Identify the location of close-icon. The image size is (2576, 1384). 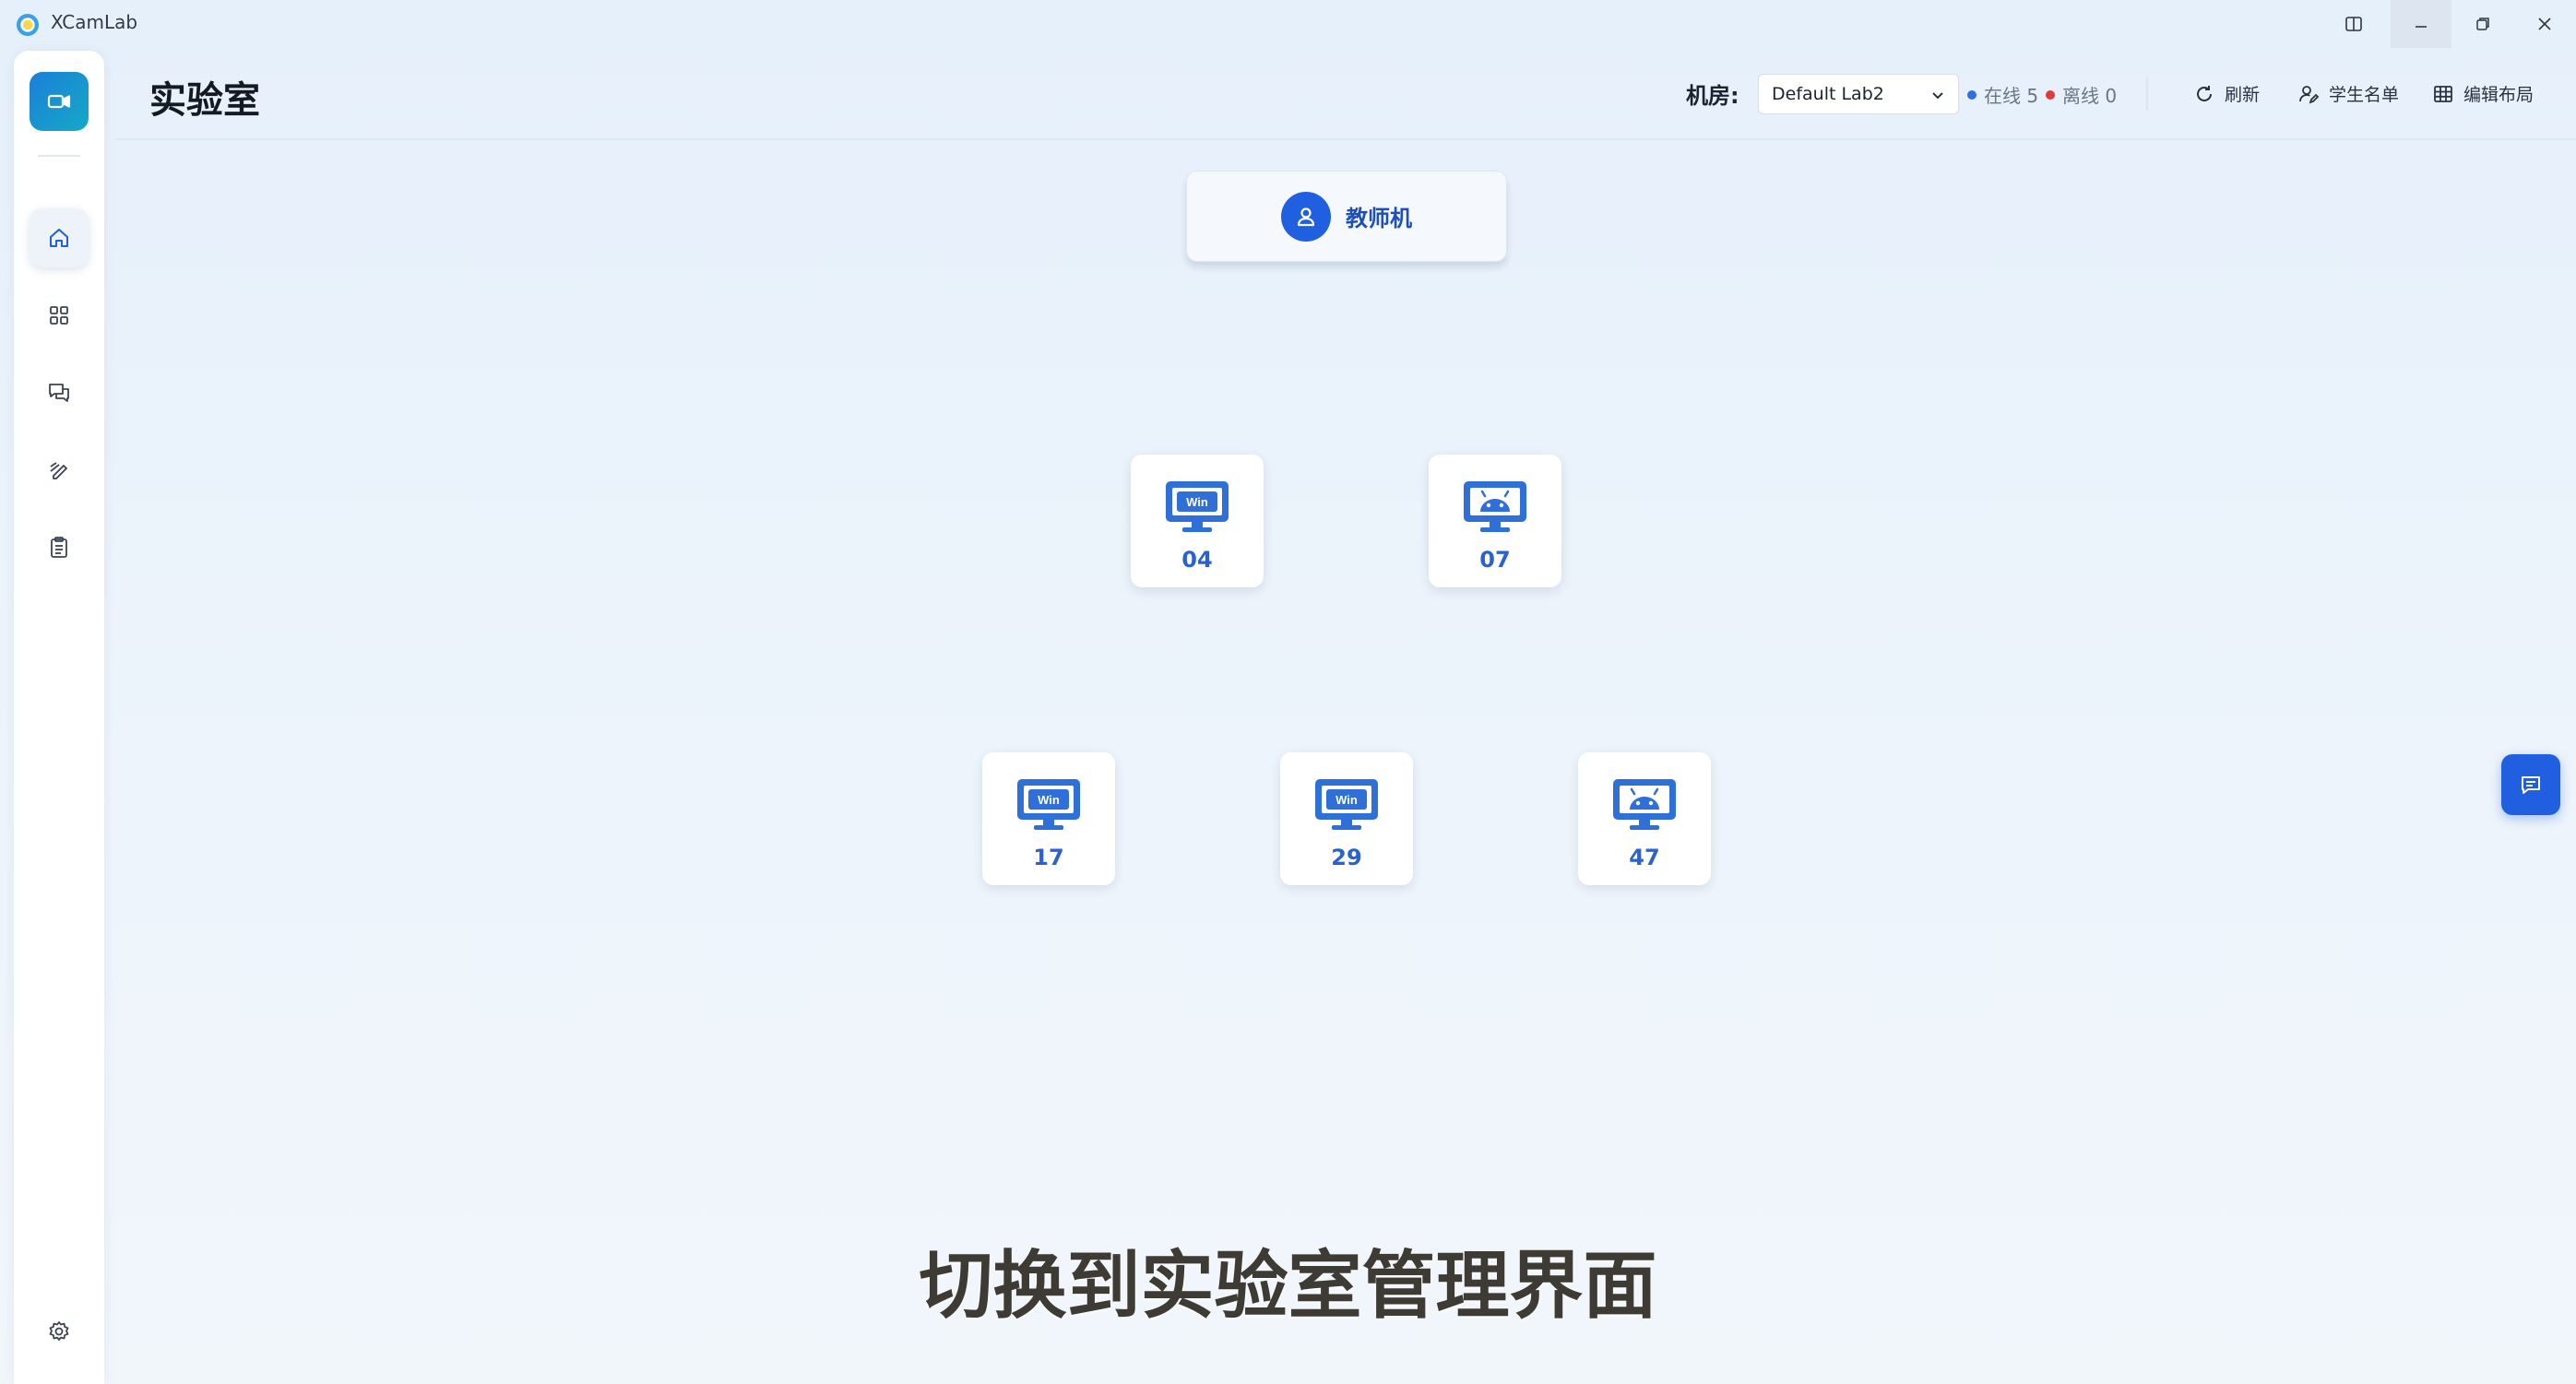
(2544, 24).